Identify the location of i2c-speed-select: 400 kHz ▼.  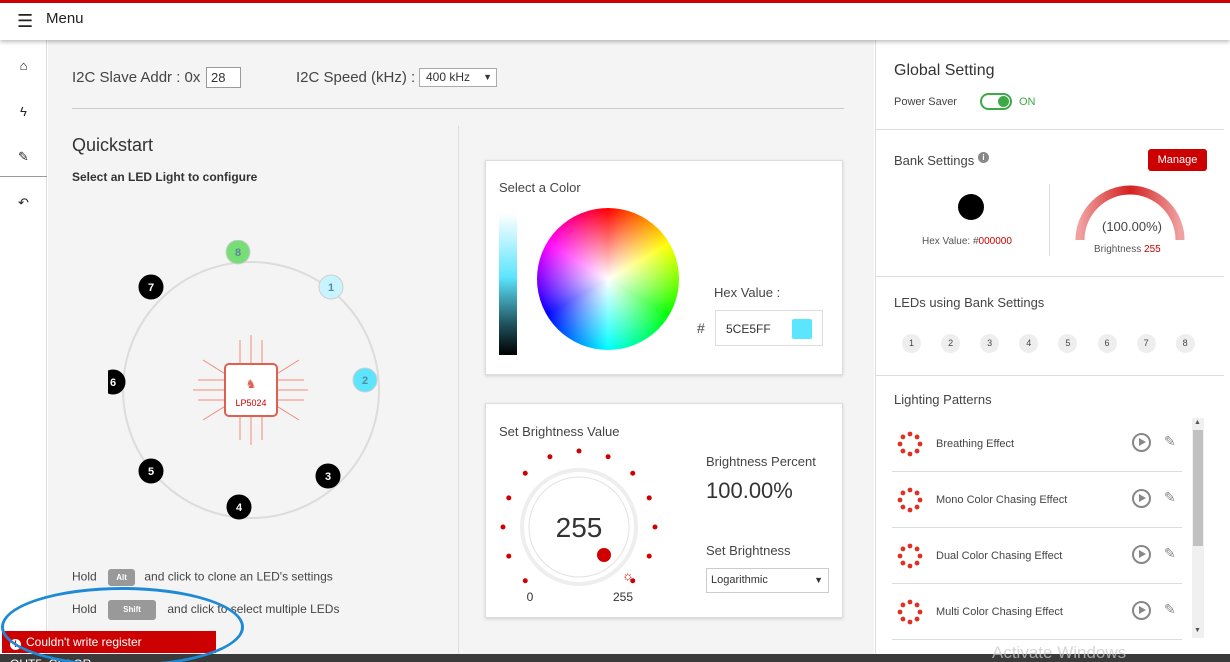
(458, 77).